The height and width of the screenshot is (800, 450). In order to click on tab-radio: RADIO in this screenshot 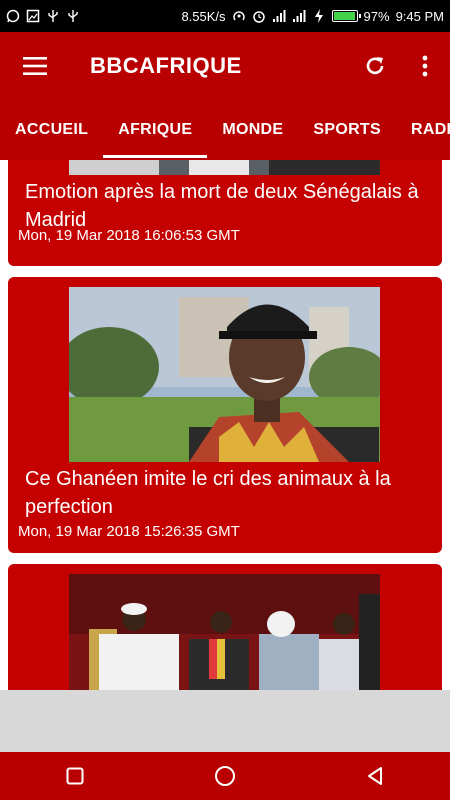, I will do `click(423, 130)`.